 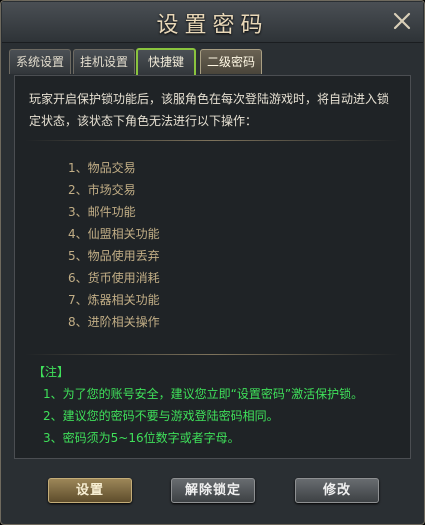 I want to click on tab-auto-play-settings: 挂机设置, so click(x=104, y=61).